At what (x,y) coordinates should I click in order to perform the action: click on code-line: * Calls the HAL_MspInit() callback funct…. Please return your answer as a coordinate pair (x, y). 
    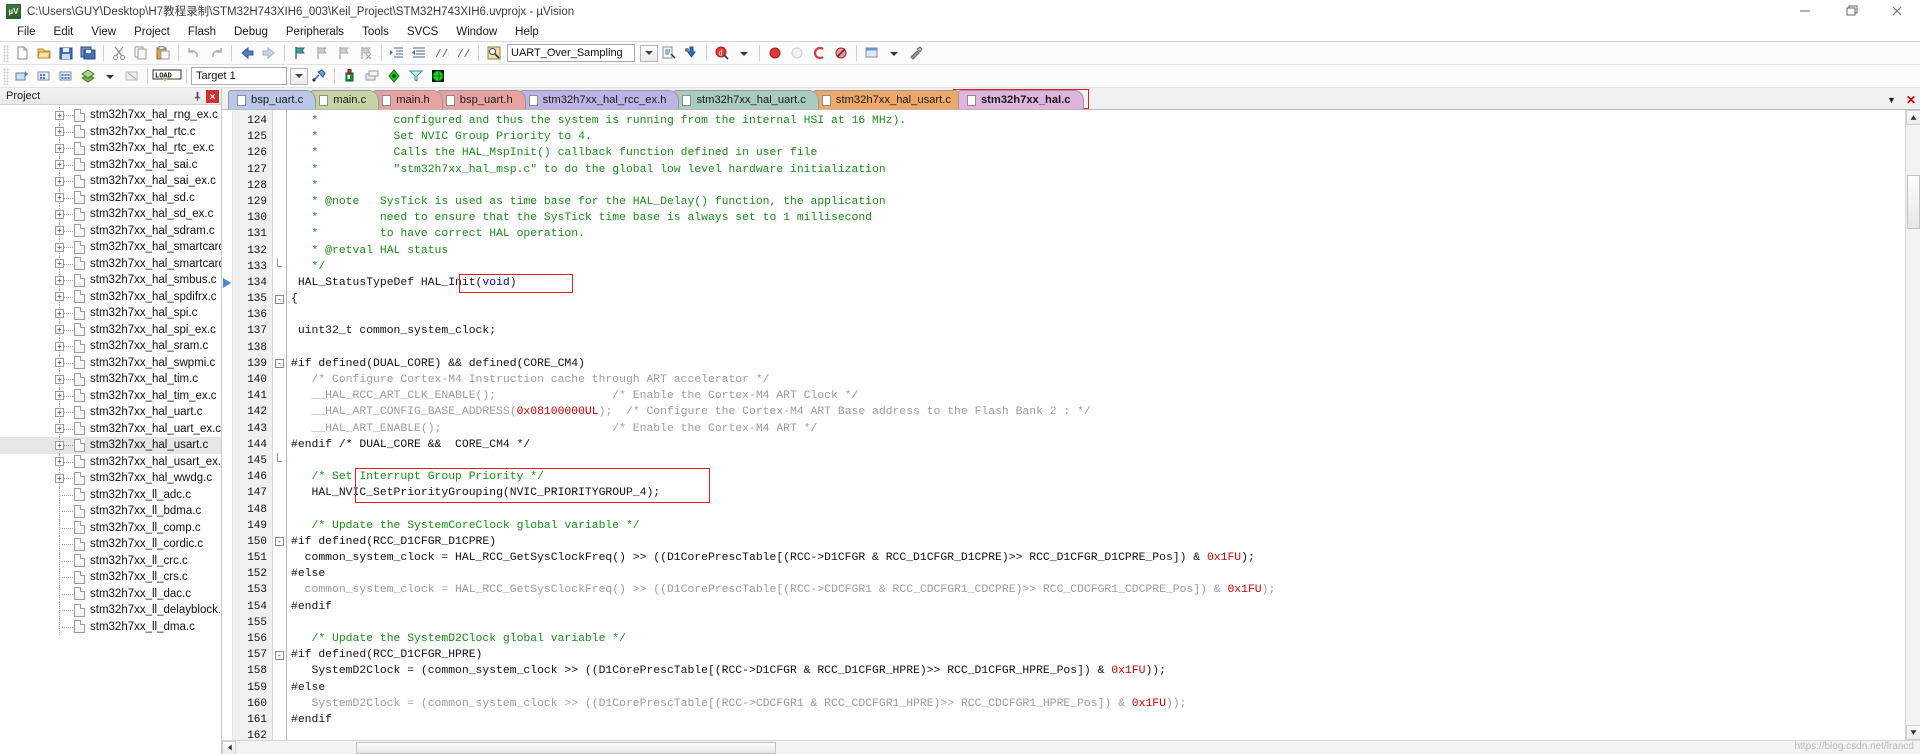
    Looking at the image, I should click on (1098, 153).